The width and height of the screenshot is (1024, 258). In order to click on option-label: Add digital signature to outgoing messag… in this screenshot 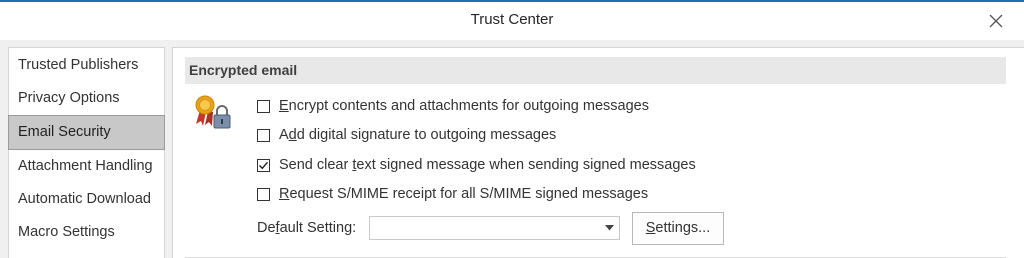, I will do `click(418, 135)`.